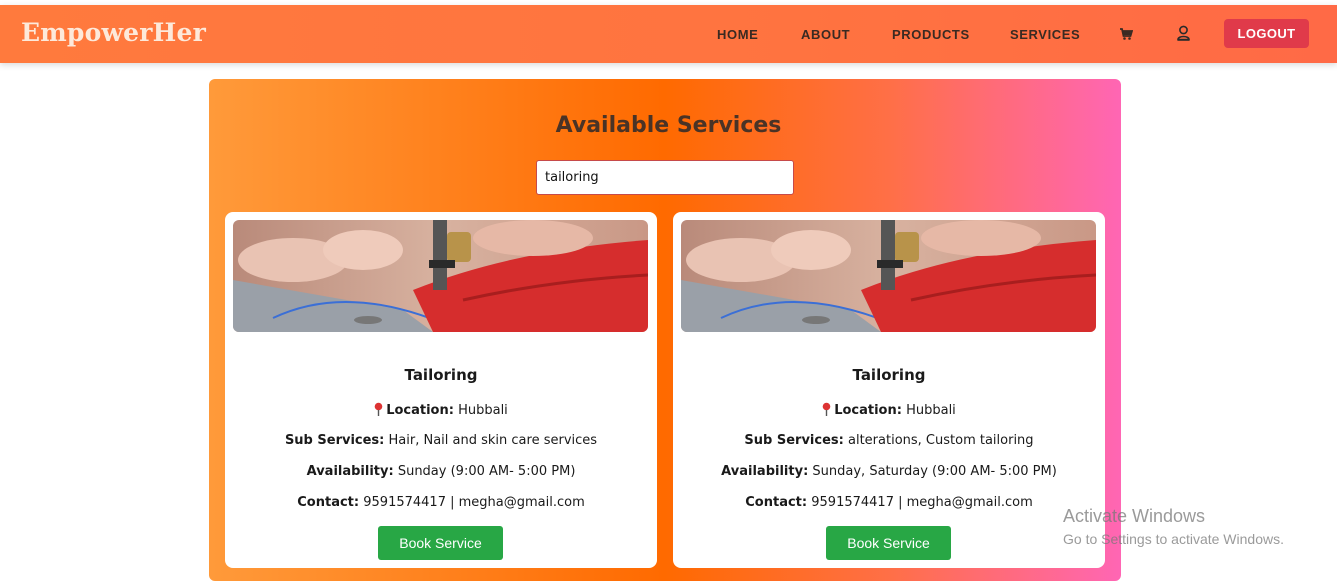  Describe the element at coordinates (1266, 33) in the screenshot. I see `logout-button: LOGOUT` at that location.